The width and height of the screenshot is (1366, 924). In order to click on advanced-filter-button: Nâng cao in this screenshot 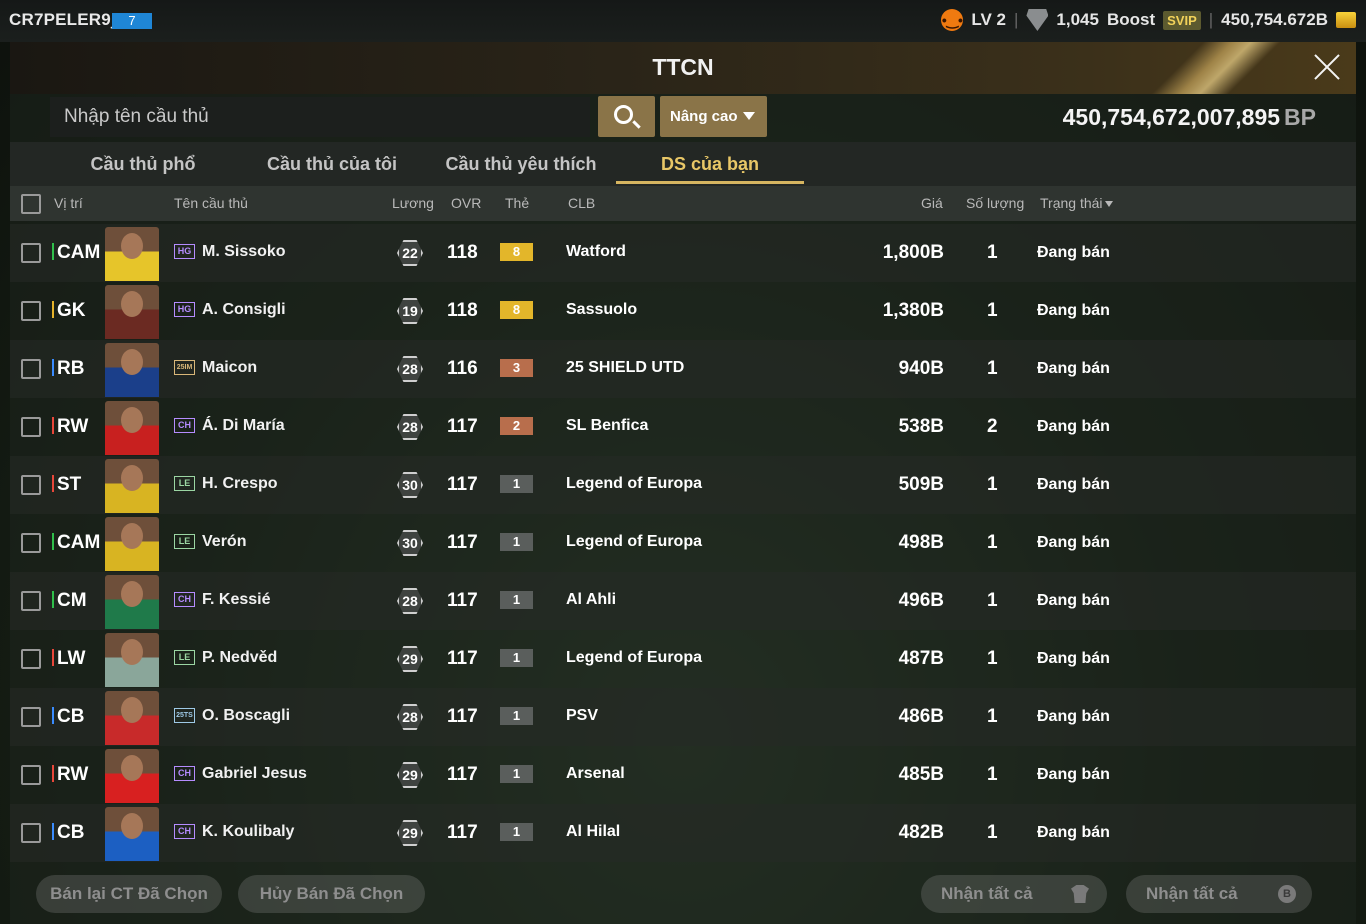, I will do `click(713, 116)`.